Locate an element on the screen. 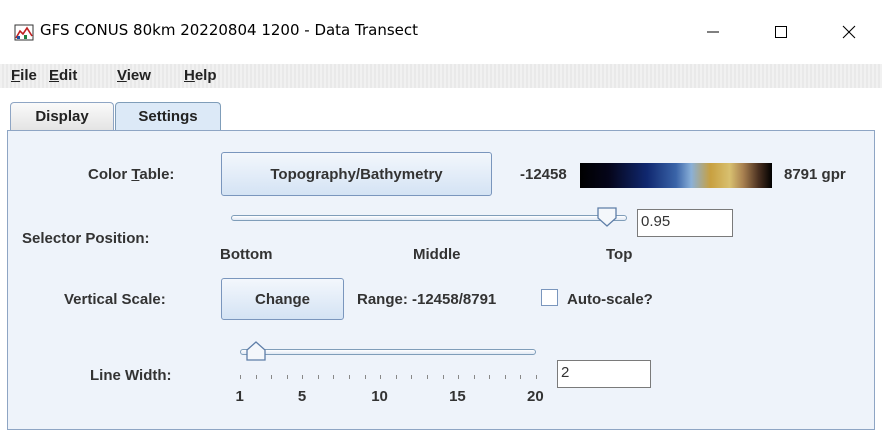 This screenshot has width=882, height=438. tab-display: Display is located at coordinates (62, 116).